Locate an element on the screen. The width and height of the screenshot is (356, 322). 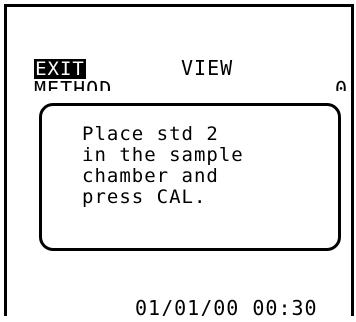
method-value: 0 is located at coordinates (342, 84).